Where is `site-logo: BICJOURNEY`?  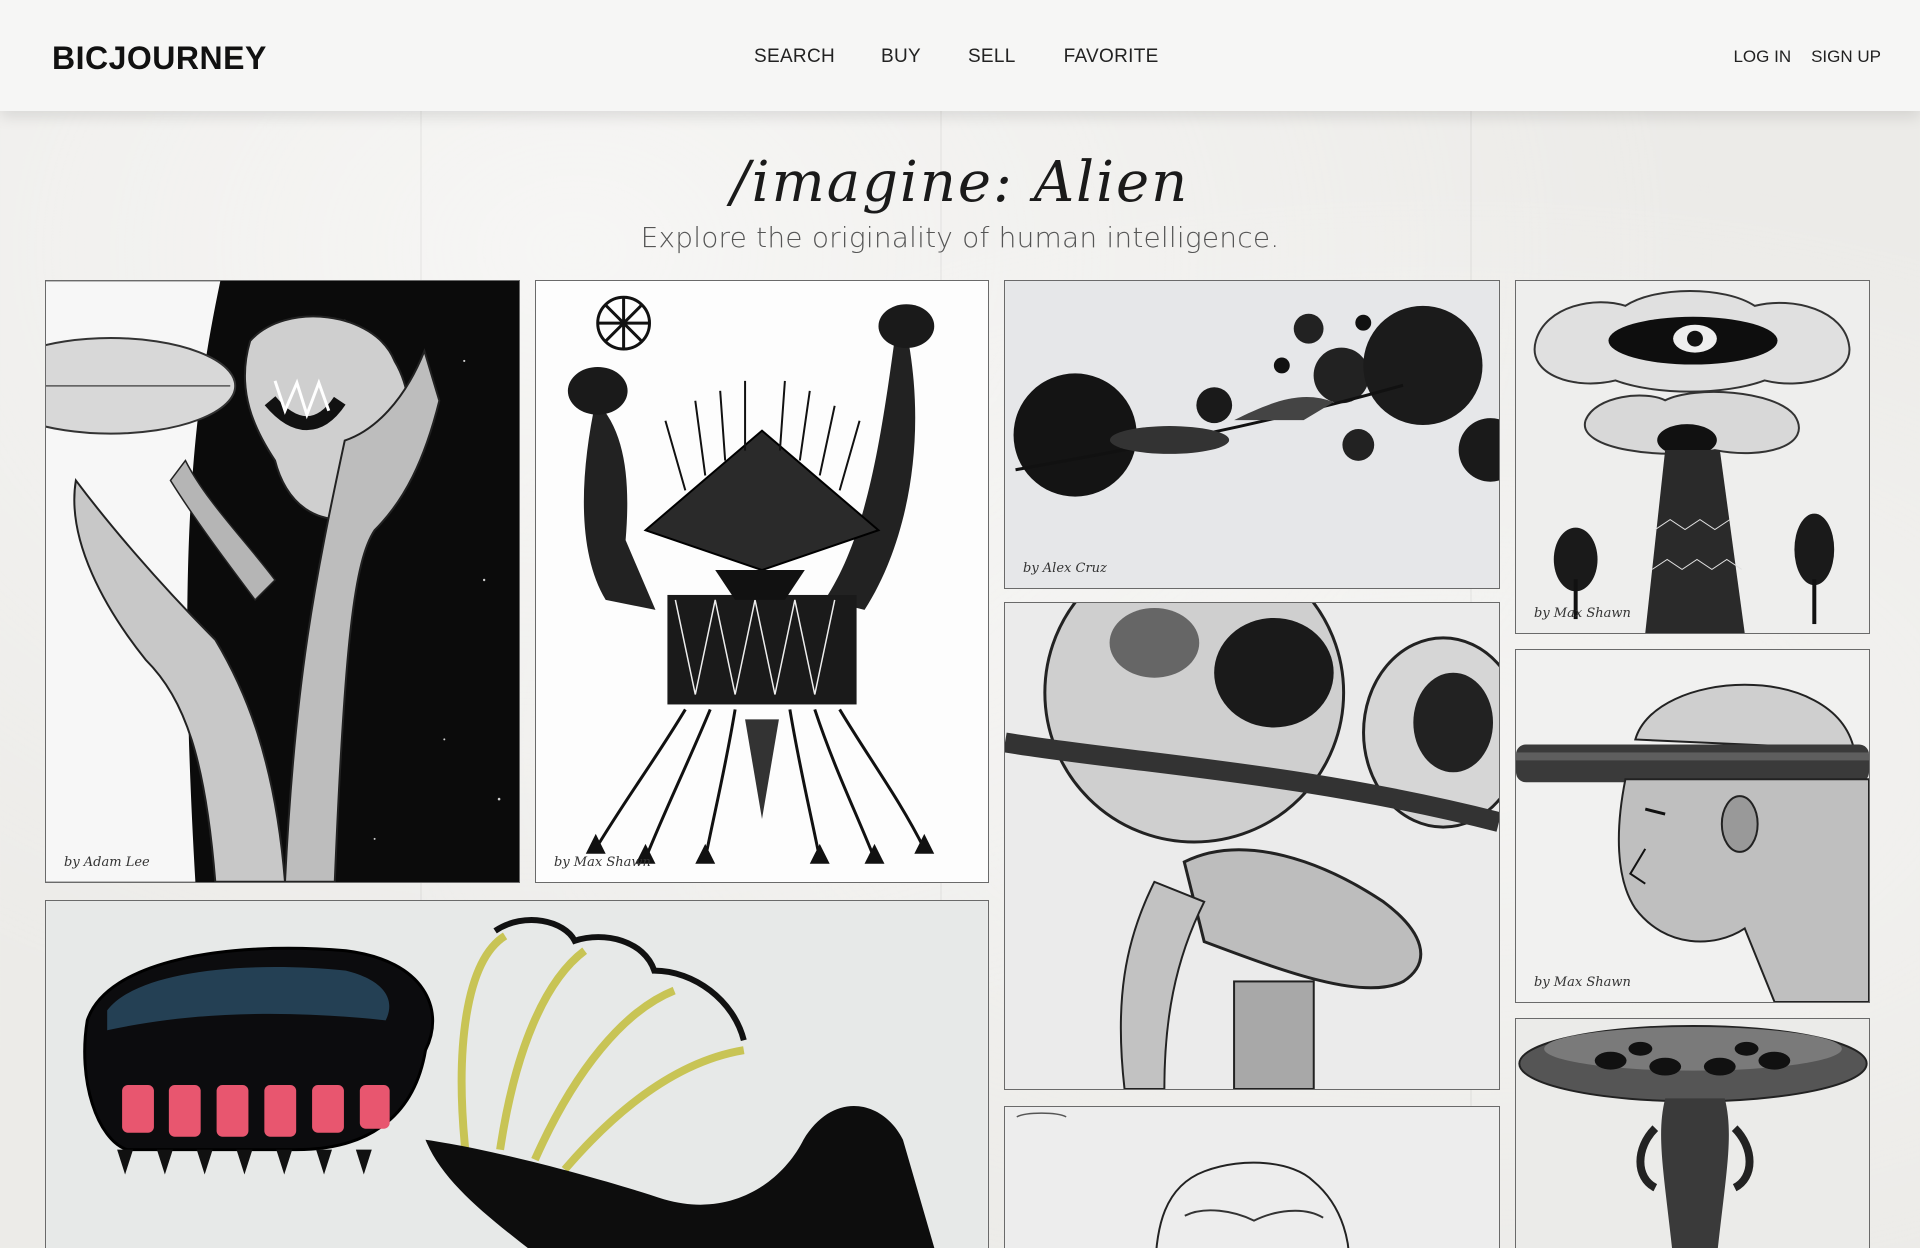 site-logo: BICJOURNEY is located at coordinates (159, 58).